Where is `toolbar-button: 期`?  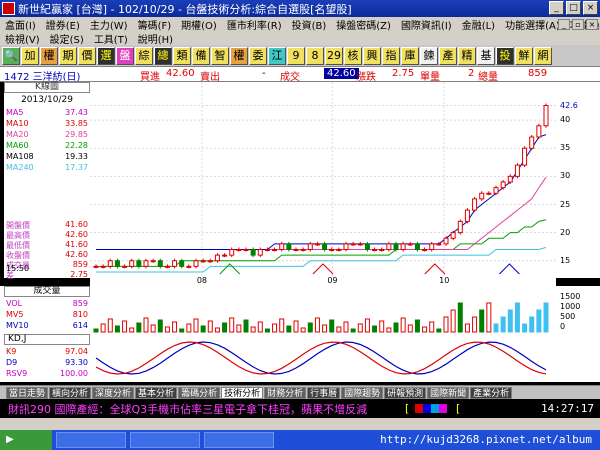 toolbar-button: 期 is located at coordinates (68, 55).